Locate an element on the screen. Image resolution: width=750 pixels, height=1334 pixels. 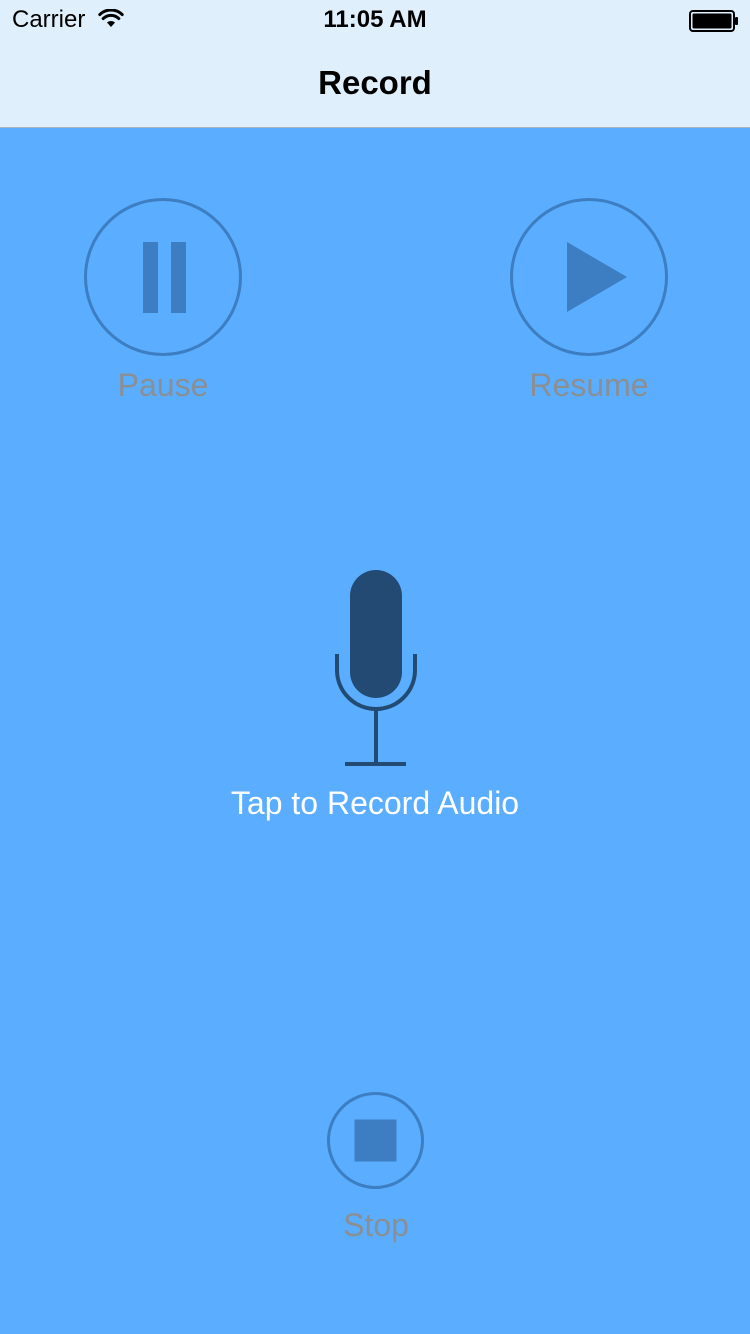
record-label: Tap to Record Audio is located at coordinates (375, 803).